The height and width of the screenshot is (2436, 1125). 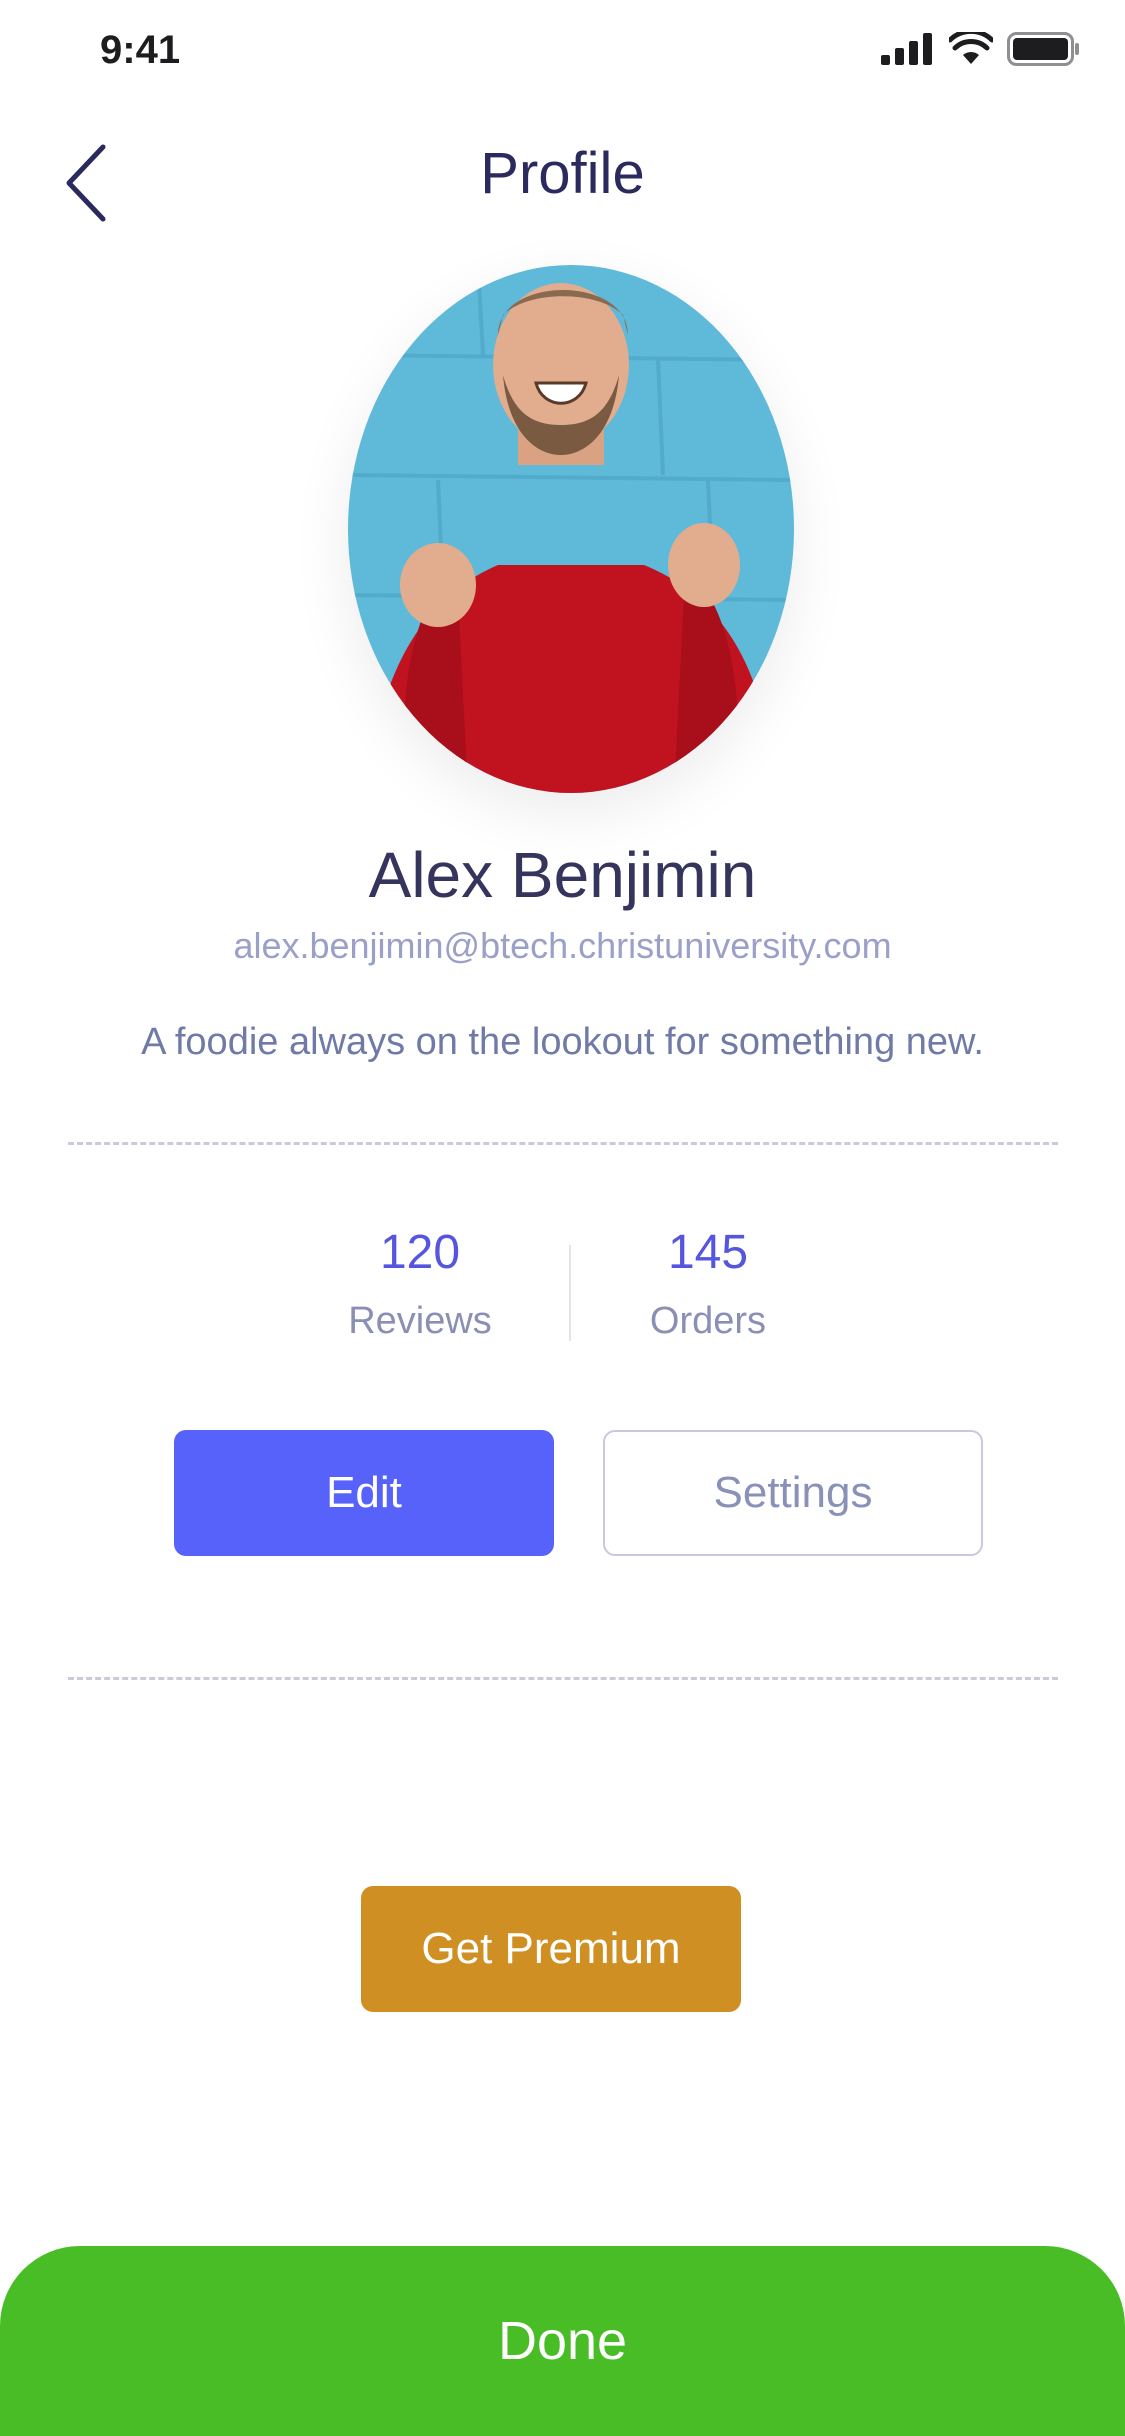 What do you see at coordinates (562, 875) in the screenshot?
I see `user-name: Alex Benjimin` at bounding box center [562, 875].